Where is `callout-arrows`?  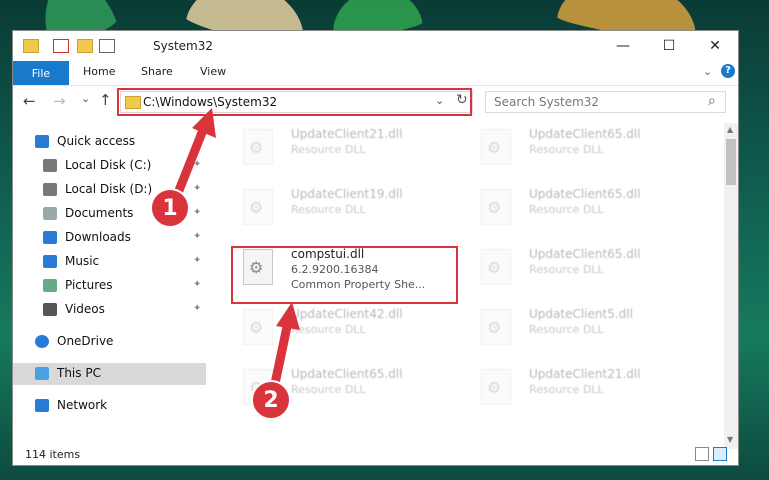
callout-arrows is located at coordinates (233, 255).